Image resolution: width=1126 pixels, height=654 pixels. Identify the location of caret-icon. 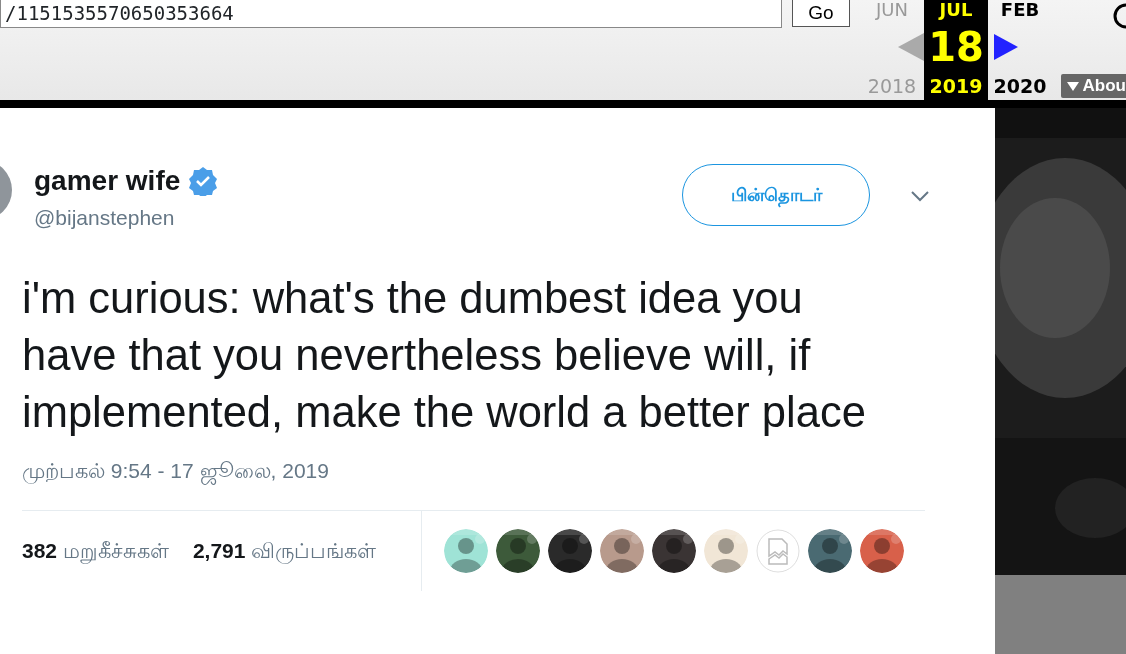
(1072, 86).